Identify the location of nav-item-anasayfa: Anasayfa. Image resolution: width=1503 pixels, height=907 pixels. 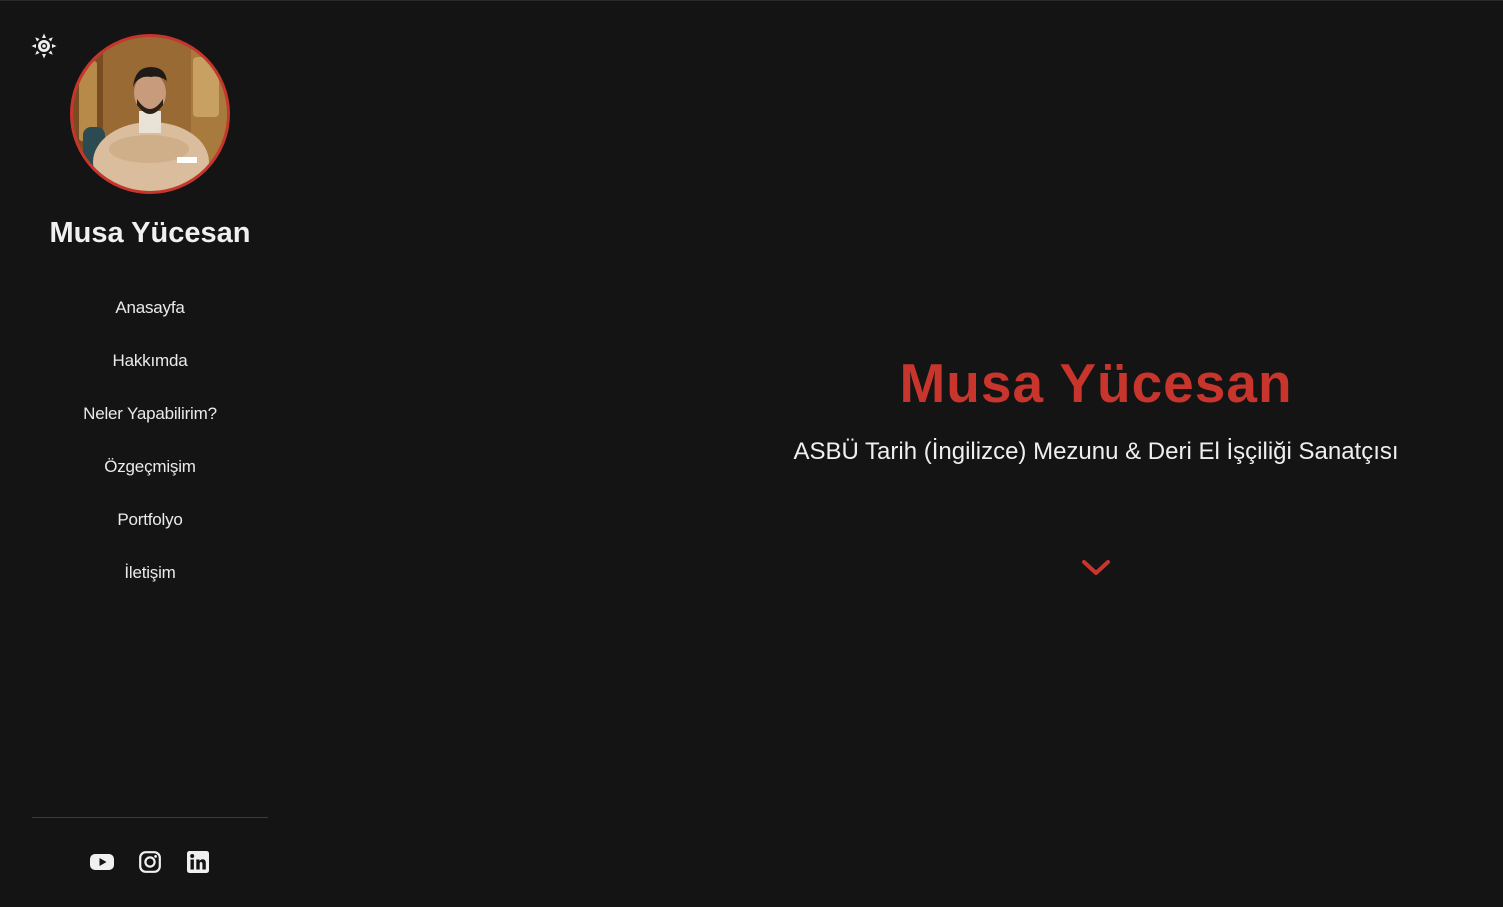
(150, 307).